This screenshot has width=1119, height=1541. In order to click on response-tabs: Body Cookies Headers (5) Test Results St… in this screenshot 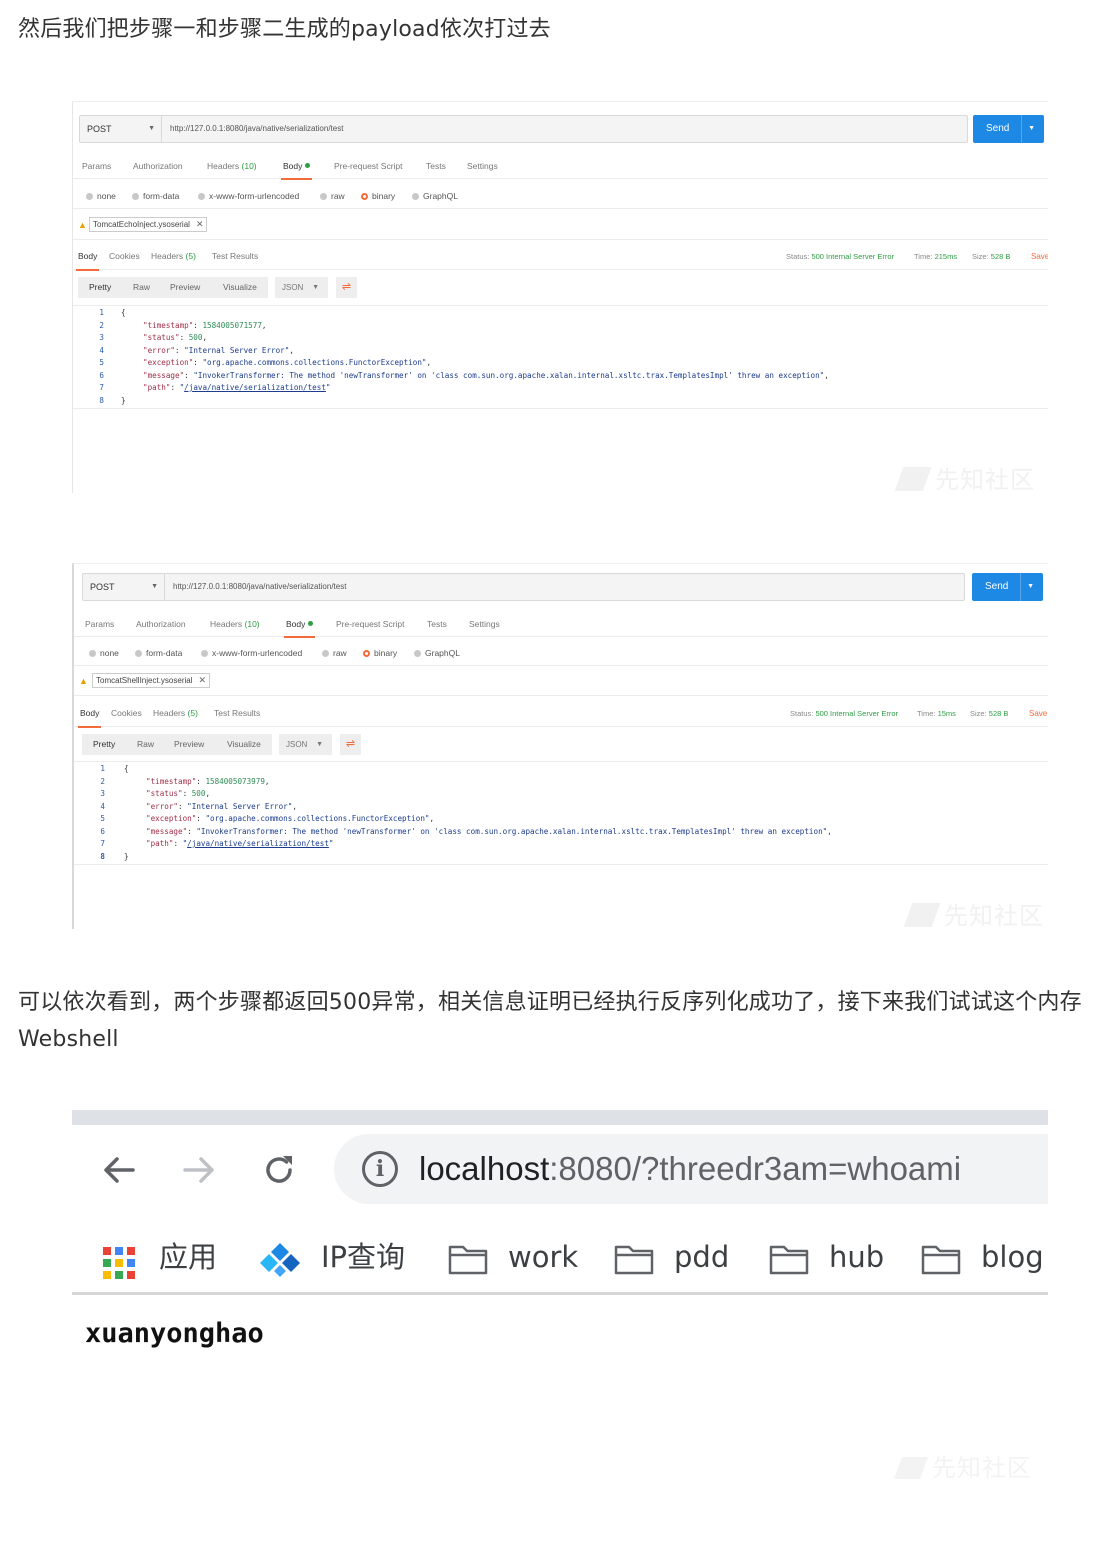, I will do `click(561, 714)`.